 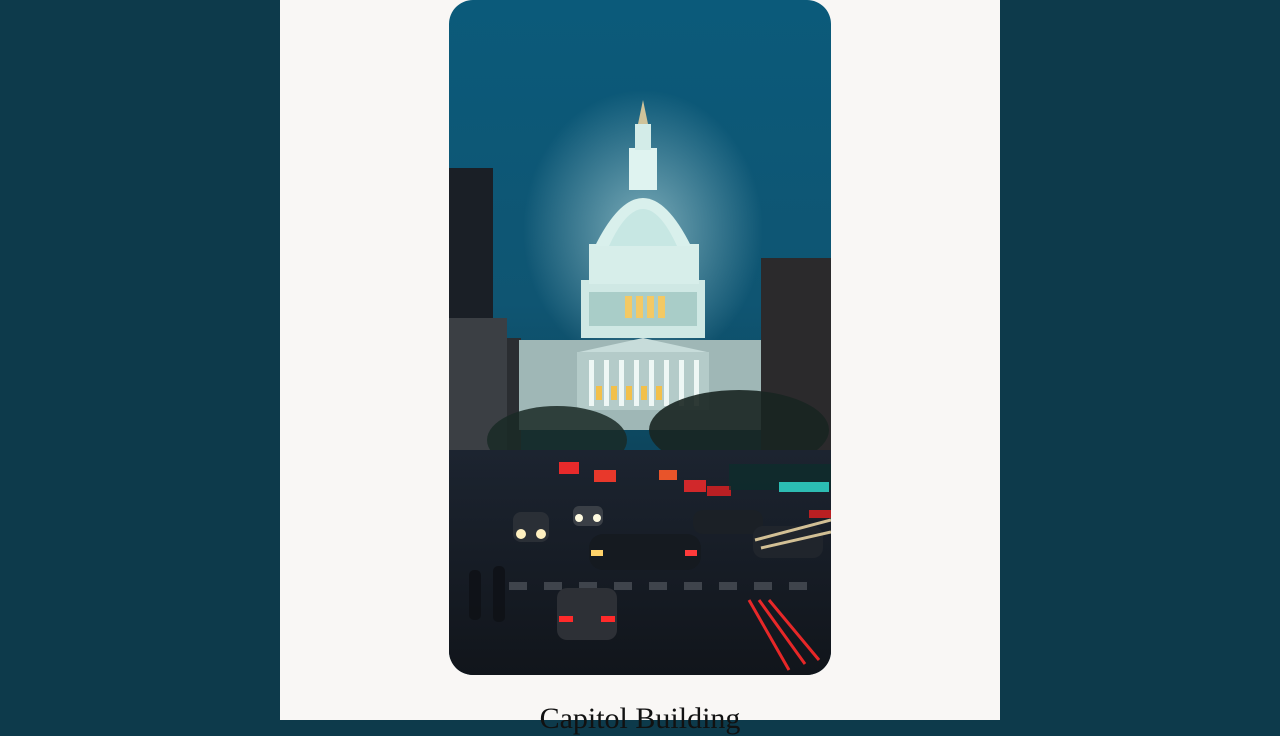 What do you see at coordinates (640, 718) in the screenshot?
I see `photo-caption: Capitol Building` at bounding box center [640, 718].